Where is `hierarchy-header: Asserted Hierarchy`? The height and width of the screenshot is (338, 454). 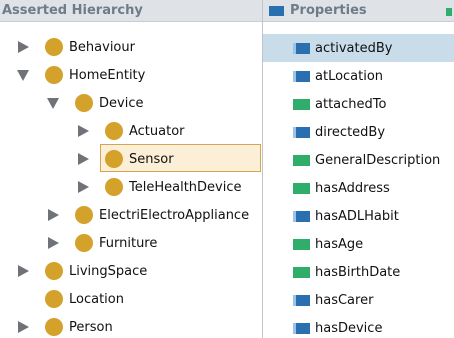
hierarchy-header: Asserted Hierarchy is located at coordinates (131, 11).